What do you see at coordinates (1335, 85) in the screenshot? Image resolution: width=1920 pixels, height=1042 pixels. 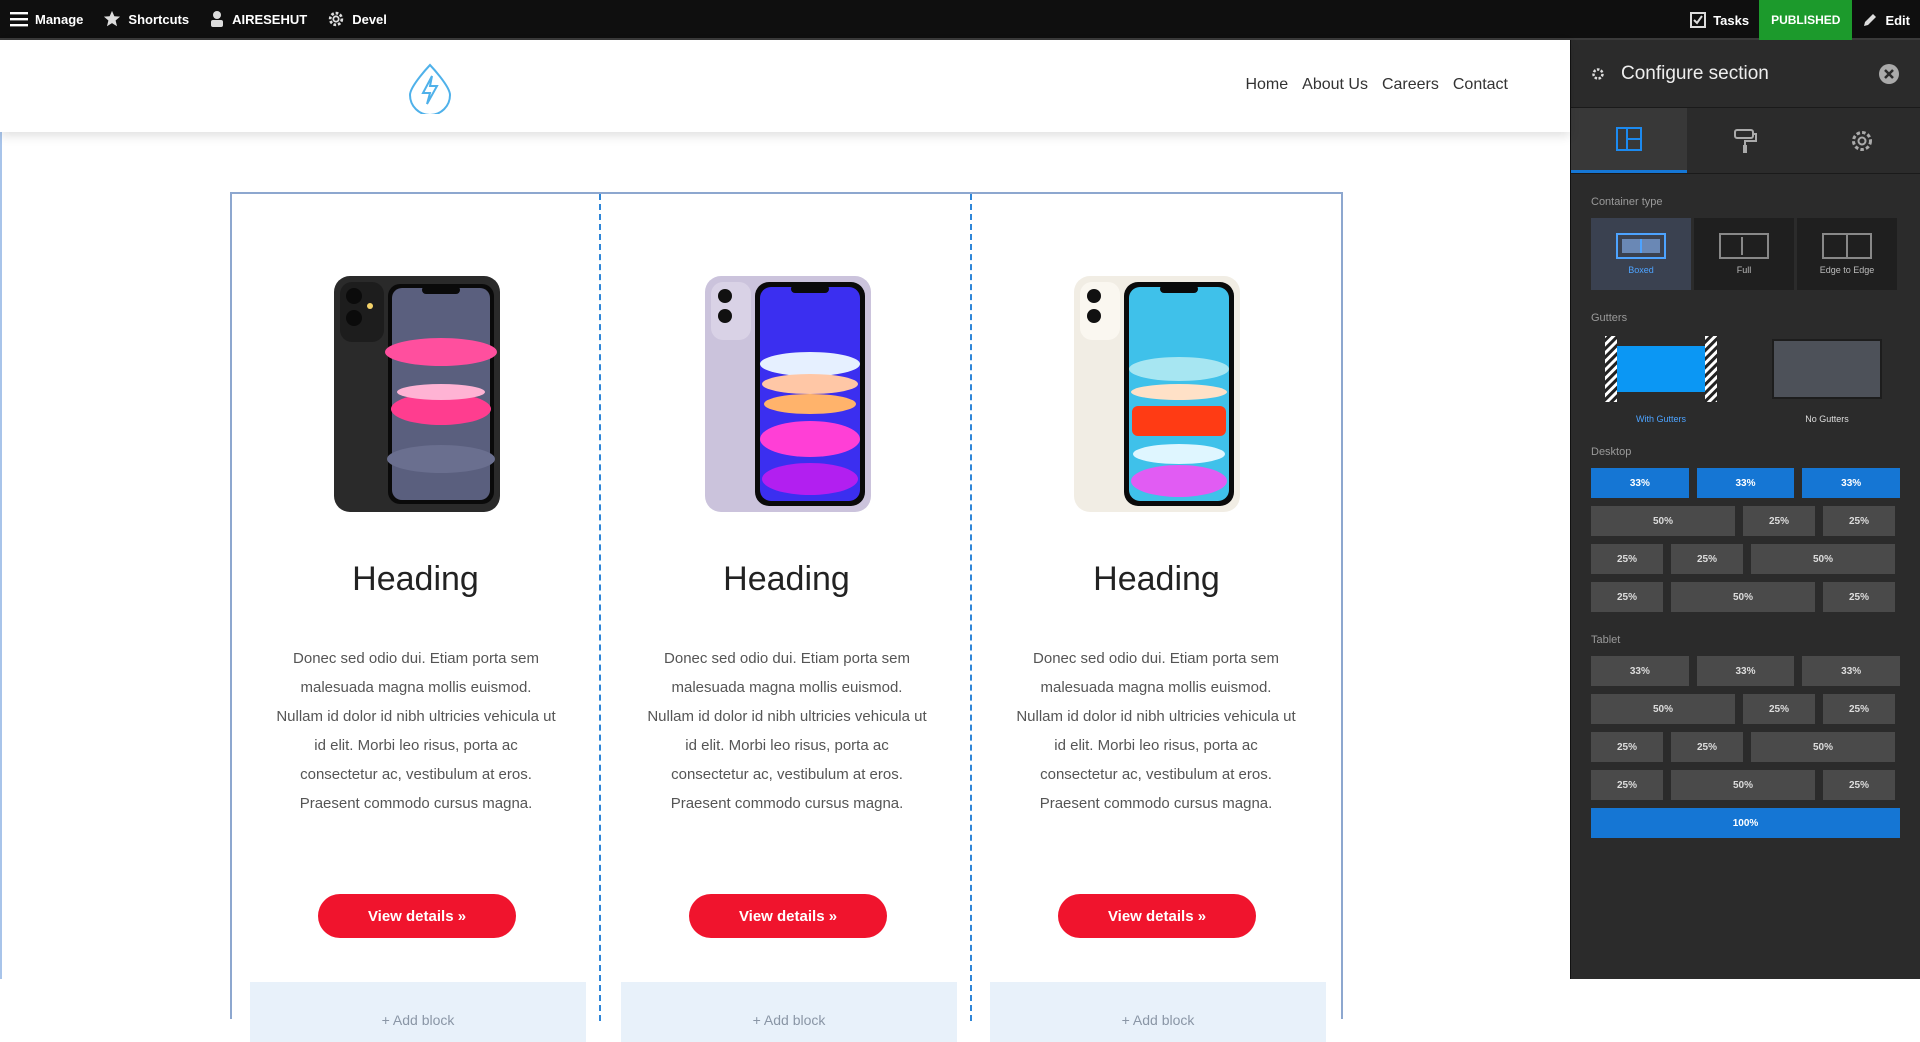 I see `nav-item-about: About Us` at bounding box center [1335, 85].